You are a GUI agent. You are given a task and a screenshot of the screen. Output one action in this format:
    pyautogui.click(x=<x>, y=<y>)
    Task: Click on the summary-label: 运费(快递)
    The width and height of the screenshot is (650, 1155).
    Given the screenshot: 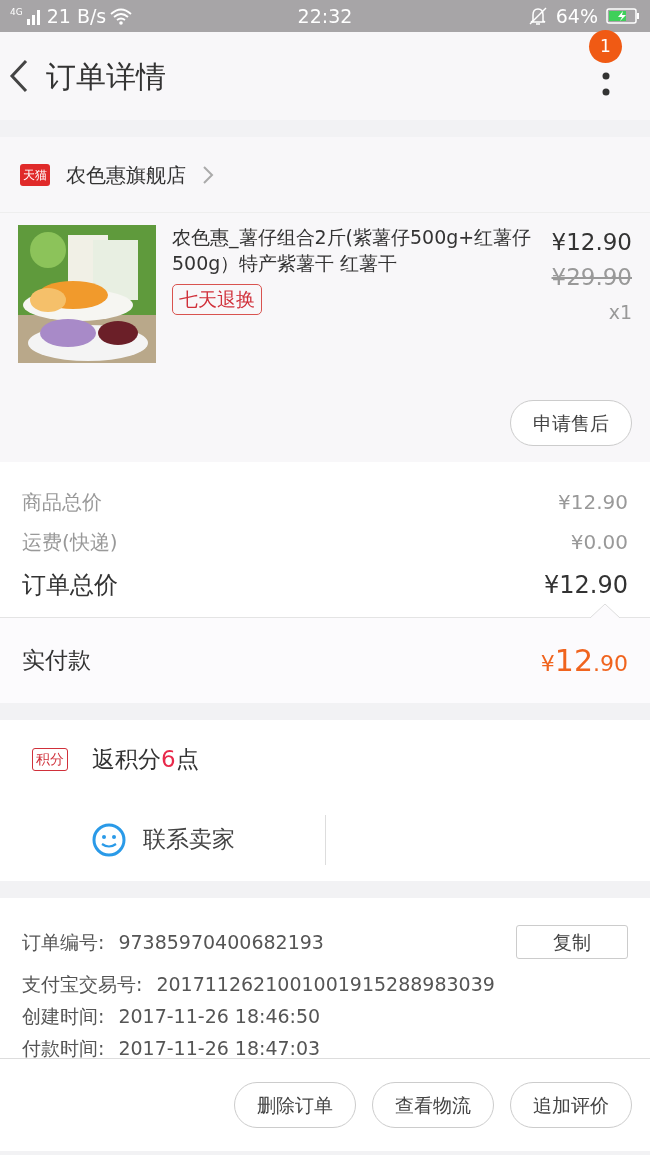 What is the action you would take?
    pyautogui.click(x=70, y=542)
    